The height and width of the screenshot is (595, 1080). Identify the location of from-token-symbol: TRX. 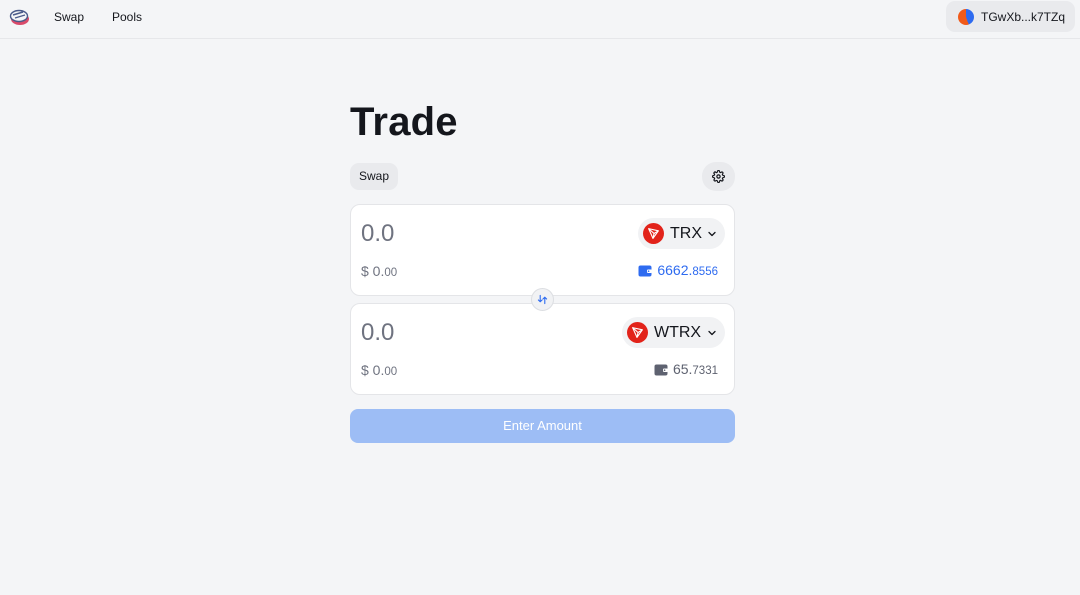
(686, 233).